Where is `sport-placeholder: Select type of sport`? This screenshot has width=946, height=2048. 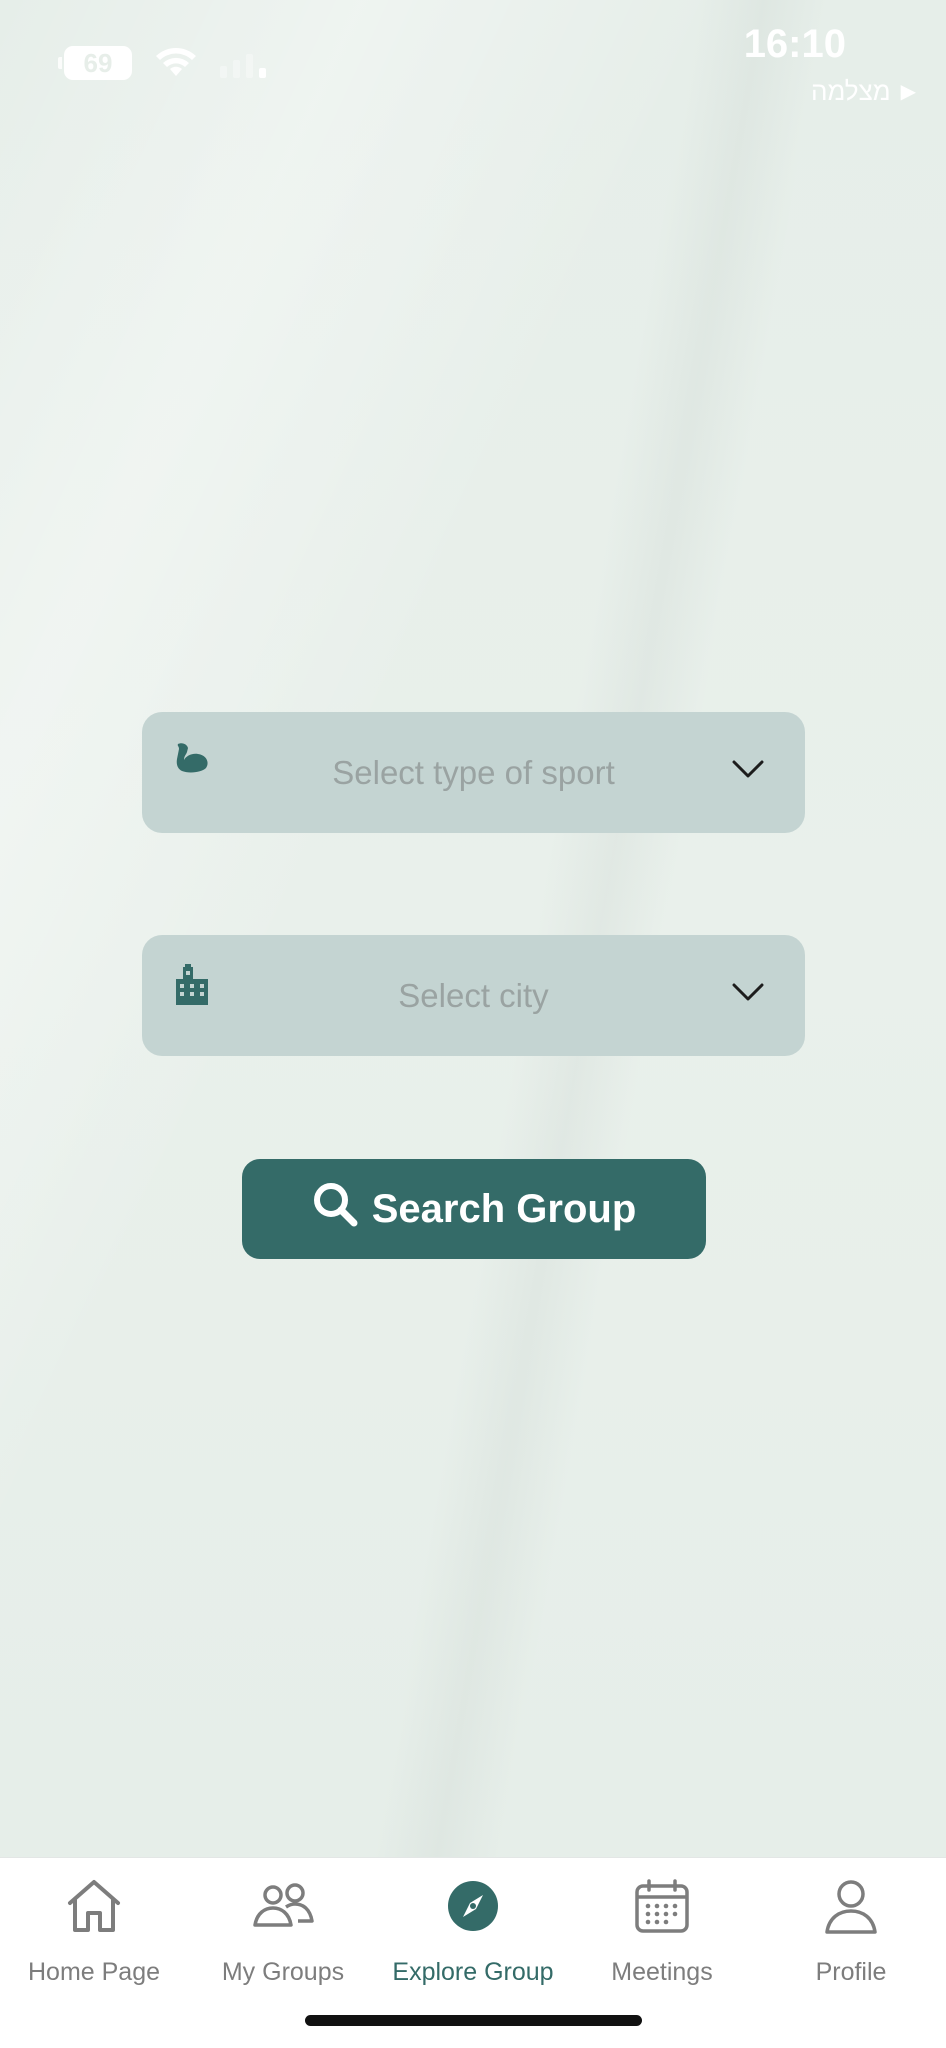
sport-placeholder: Select type of sport is located at coordinates (473, 772).